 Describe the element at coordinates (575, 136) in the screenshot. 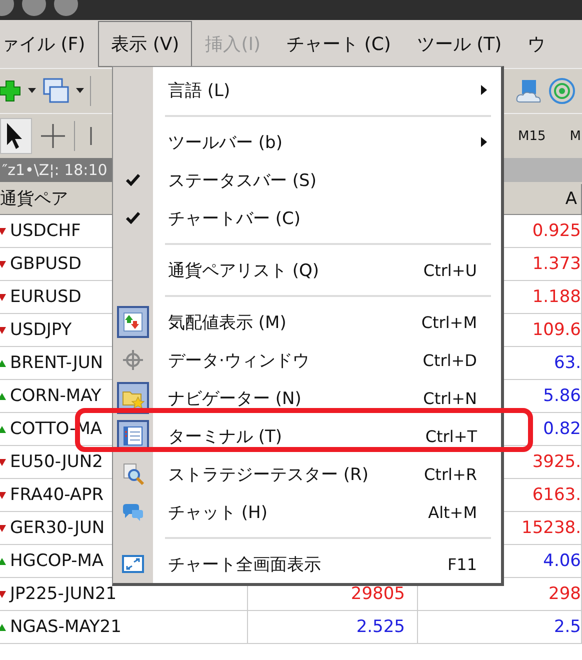

I see `timeframe-button: M` at that location.